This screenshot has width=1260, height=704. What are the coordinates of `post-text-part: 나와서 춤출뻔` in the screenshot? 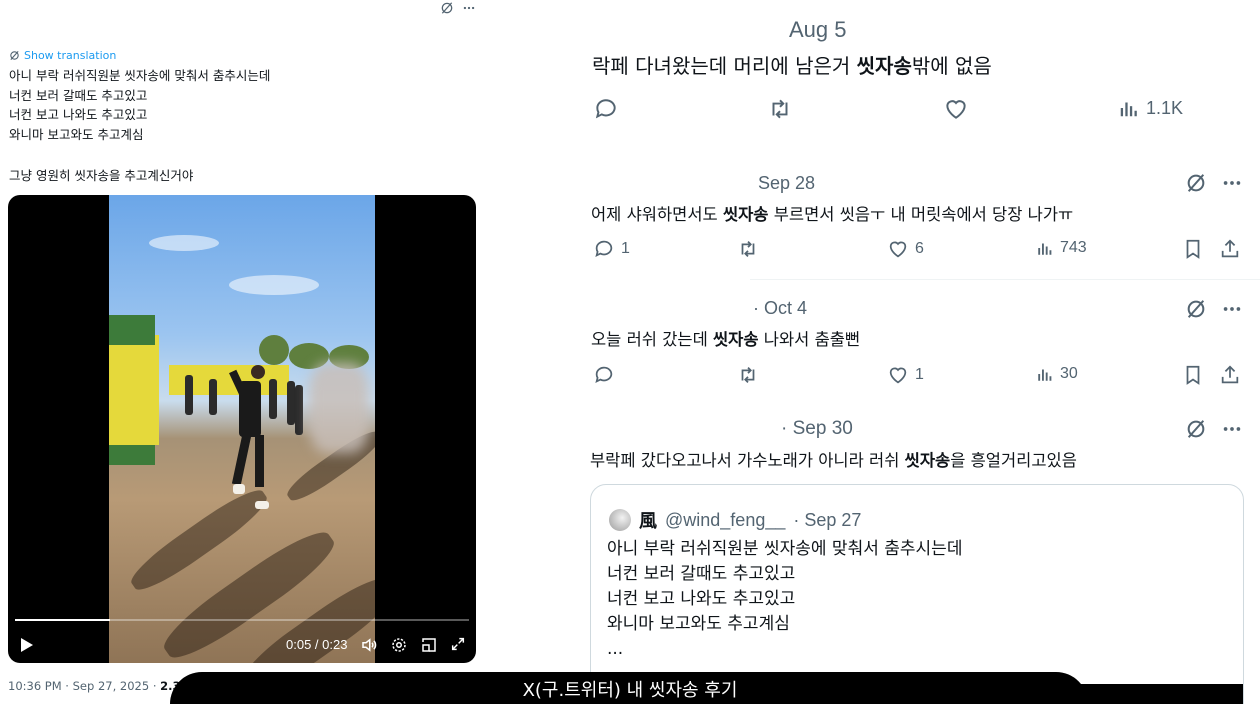 It's located at (809, 339).